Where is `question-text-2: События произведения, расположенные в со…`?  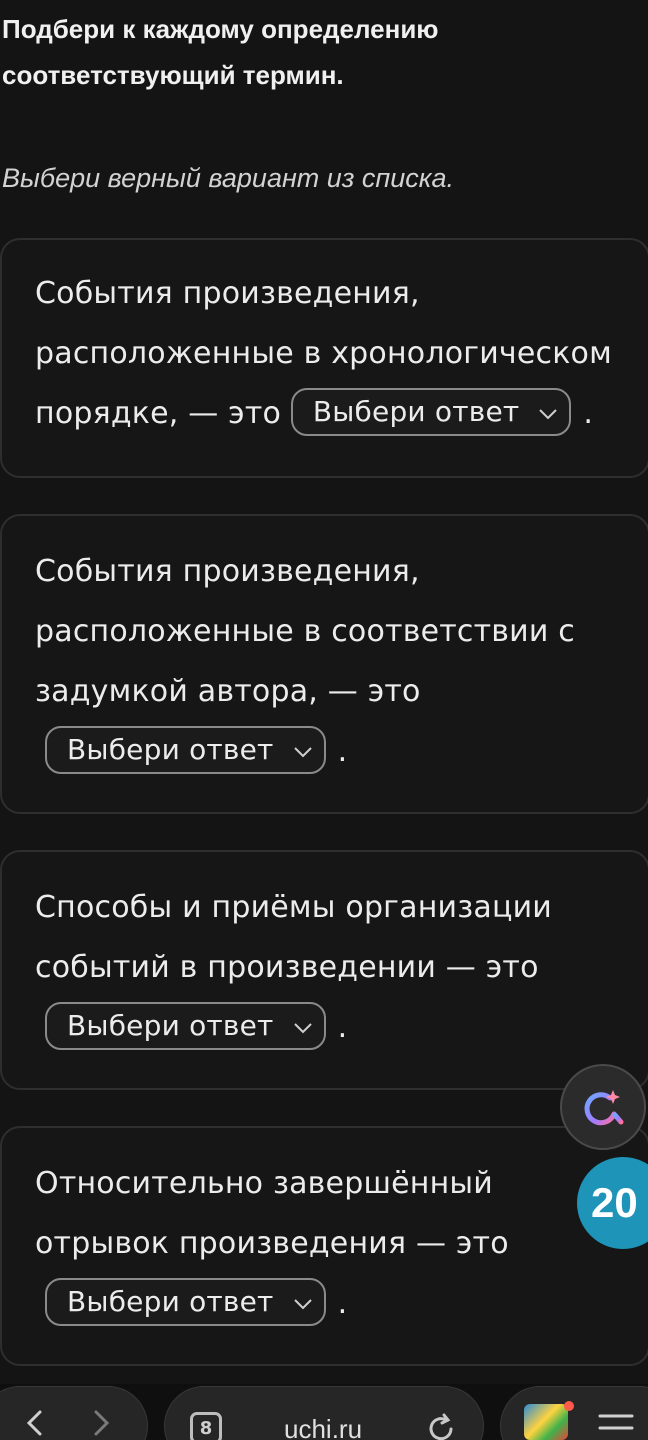 question-text-2: События произведения, расположенные в со… is located at coordinates (305, 631).